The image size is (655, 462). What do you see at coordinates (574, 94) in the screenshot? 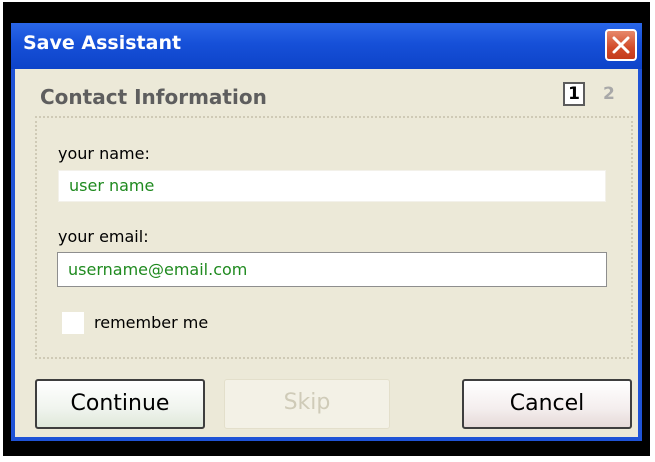
I see `step-indicator-current: 1` at bounding box center [574, 94].